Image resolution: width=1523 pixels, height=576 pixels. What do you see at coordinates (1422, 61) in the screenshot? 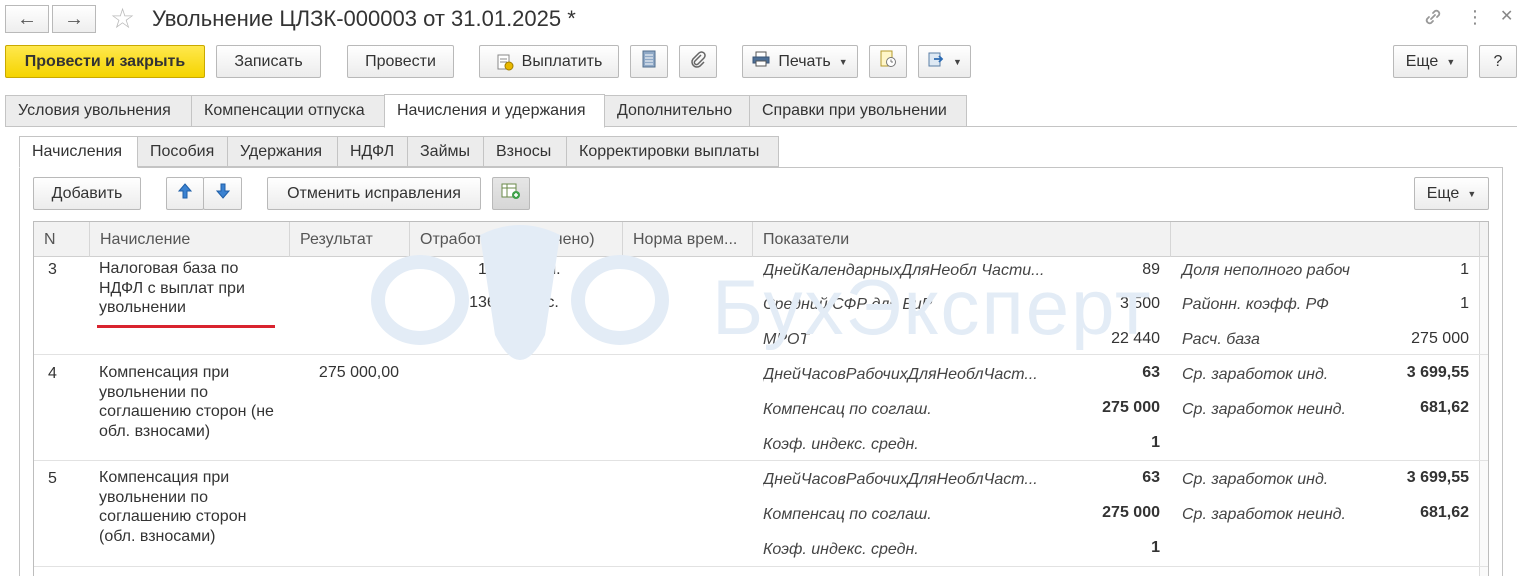
I see `more-label: Еще` at bounding box center [1422, 61].